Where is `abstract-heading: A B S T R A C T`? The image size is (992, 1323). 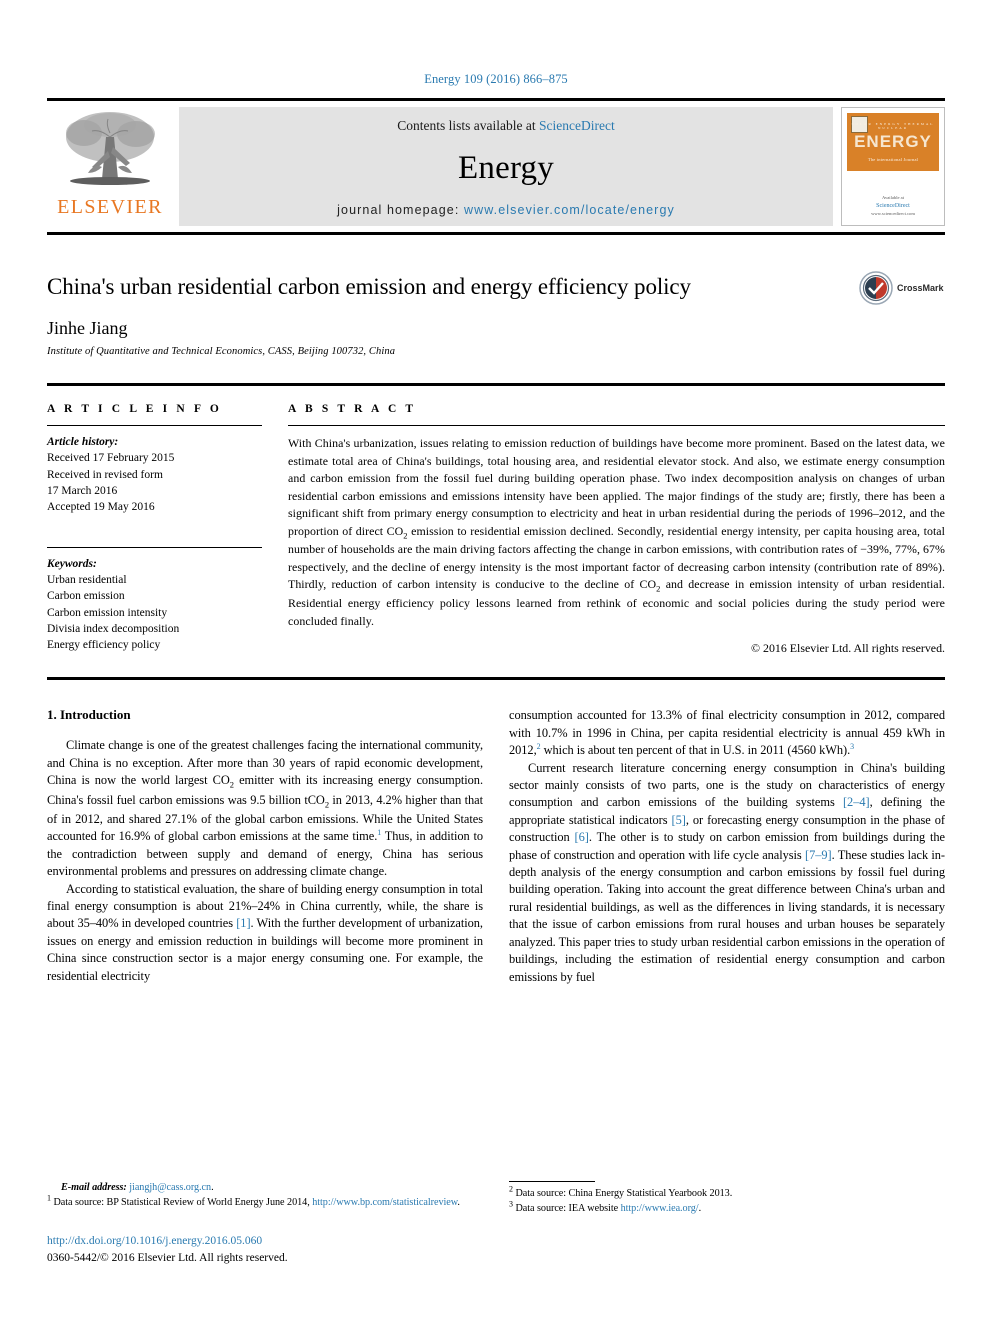
abstract-heading: A B S T R A C T is located at coordinates (352, 409).